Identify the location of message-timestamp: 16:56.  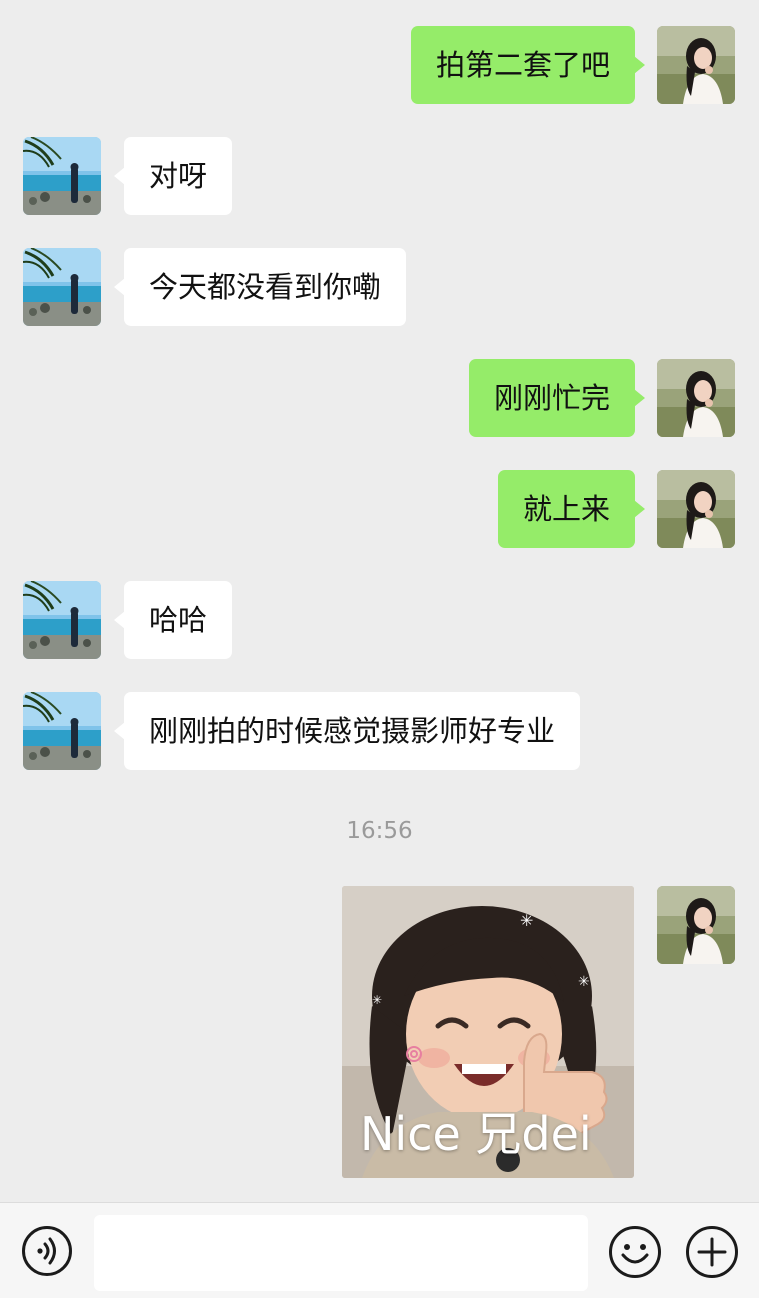
(379, 831).